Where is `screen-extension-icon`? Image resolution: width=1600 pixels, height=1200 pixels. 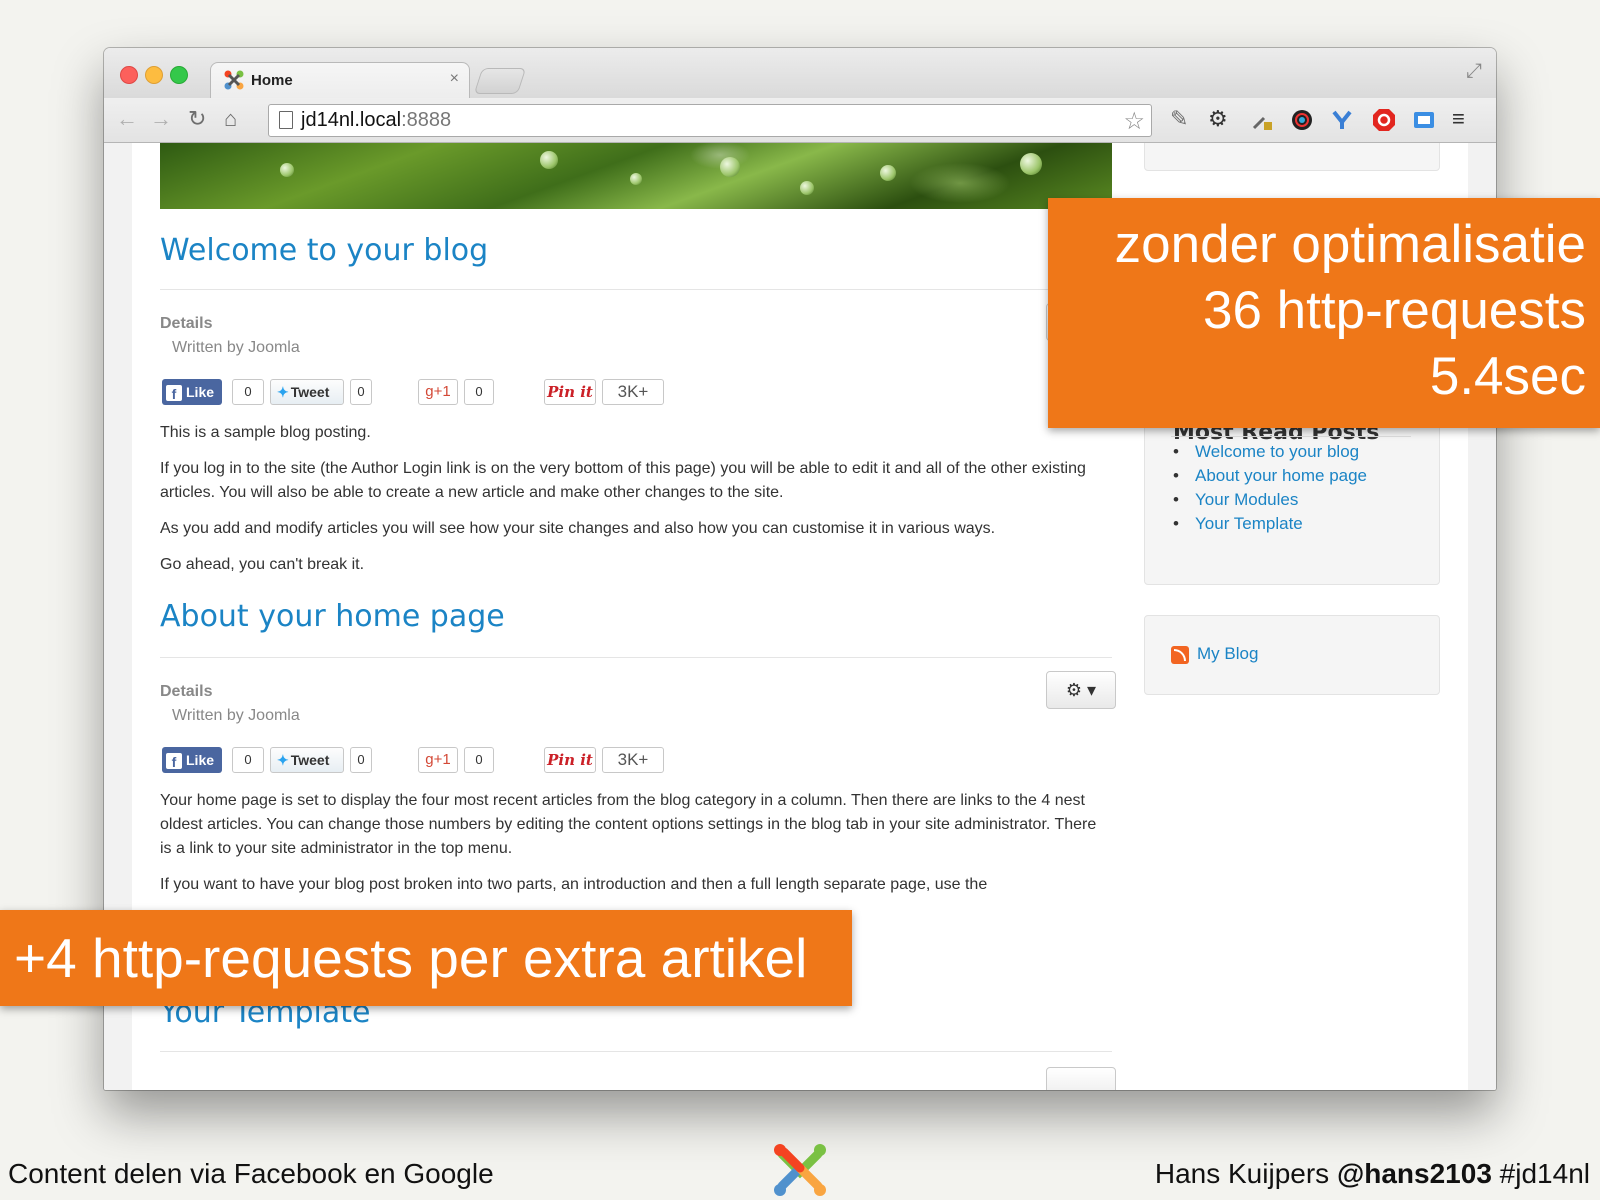 screen-extension-icon is located at coordinates (1424, 120).